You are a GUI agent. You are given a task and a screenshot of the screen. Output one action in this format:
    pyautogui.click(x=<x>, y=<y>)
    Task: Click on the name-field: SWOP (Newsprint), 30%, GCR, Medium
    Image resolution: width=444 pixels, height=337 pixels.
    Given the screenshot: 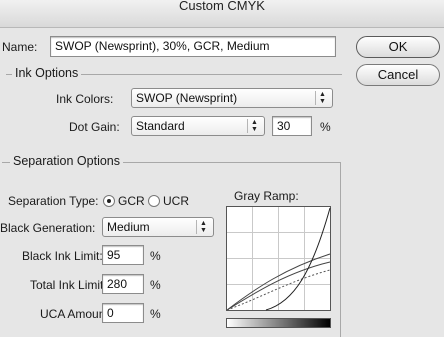 What is the action you would take?
    pyautogui.click(x=193, y=46)
    